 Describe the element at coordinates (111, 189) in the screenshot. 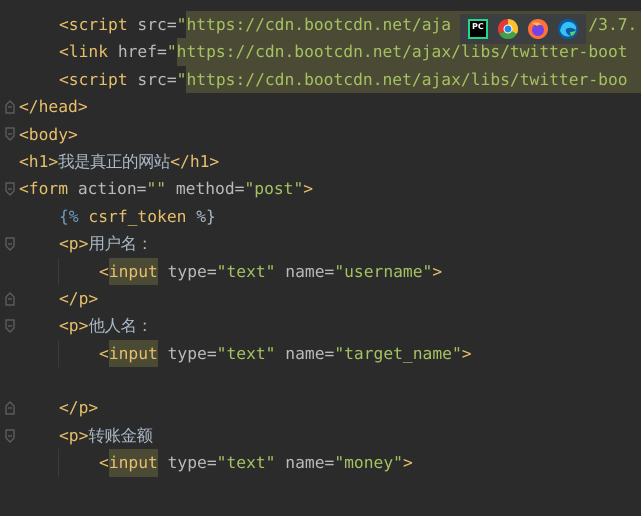

I see `code-text: action=` at that location.